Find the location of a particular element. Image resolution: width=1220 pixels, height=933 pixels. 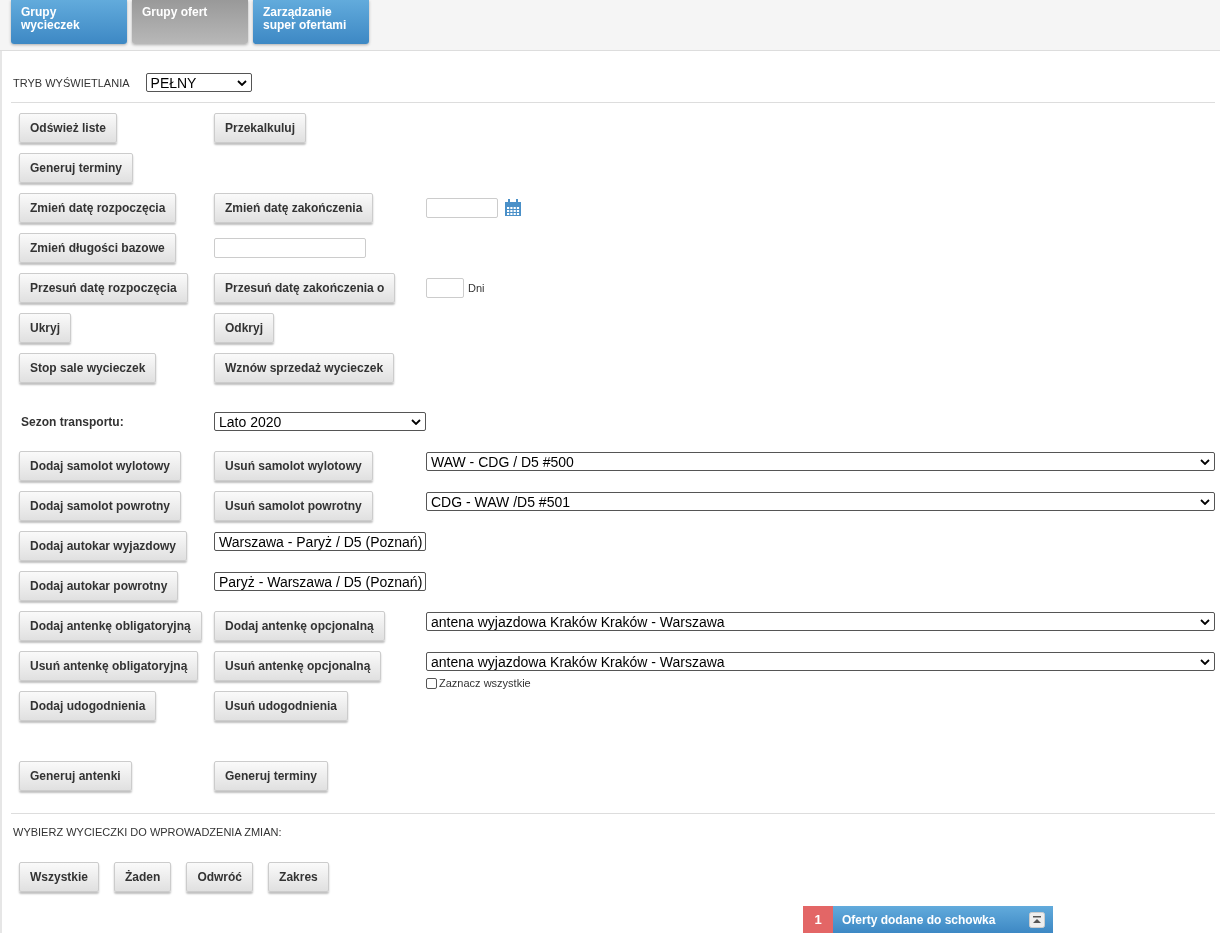

action-button: Wznów sprzedaż wycieczek is located at coordinates (304, 368).